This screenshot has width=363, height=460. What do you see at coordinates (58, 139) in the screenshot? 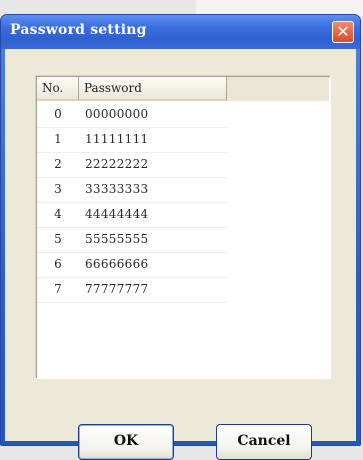
I see `row-number: 1` at bounding box center [58, 139].